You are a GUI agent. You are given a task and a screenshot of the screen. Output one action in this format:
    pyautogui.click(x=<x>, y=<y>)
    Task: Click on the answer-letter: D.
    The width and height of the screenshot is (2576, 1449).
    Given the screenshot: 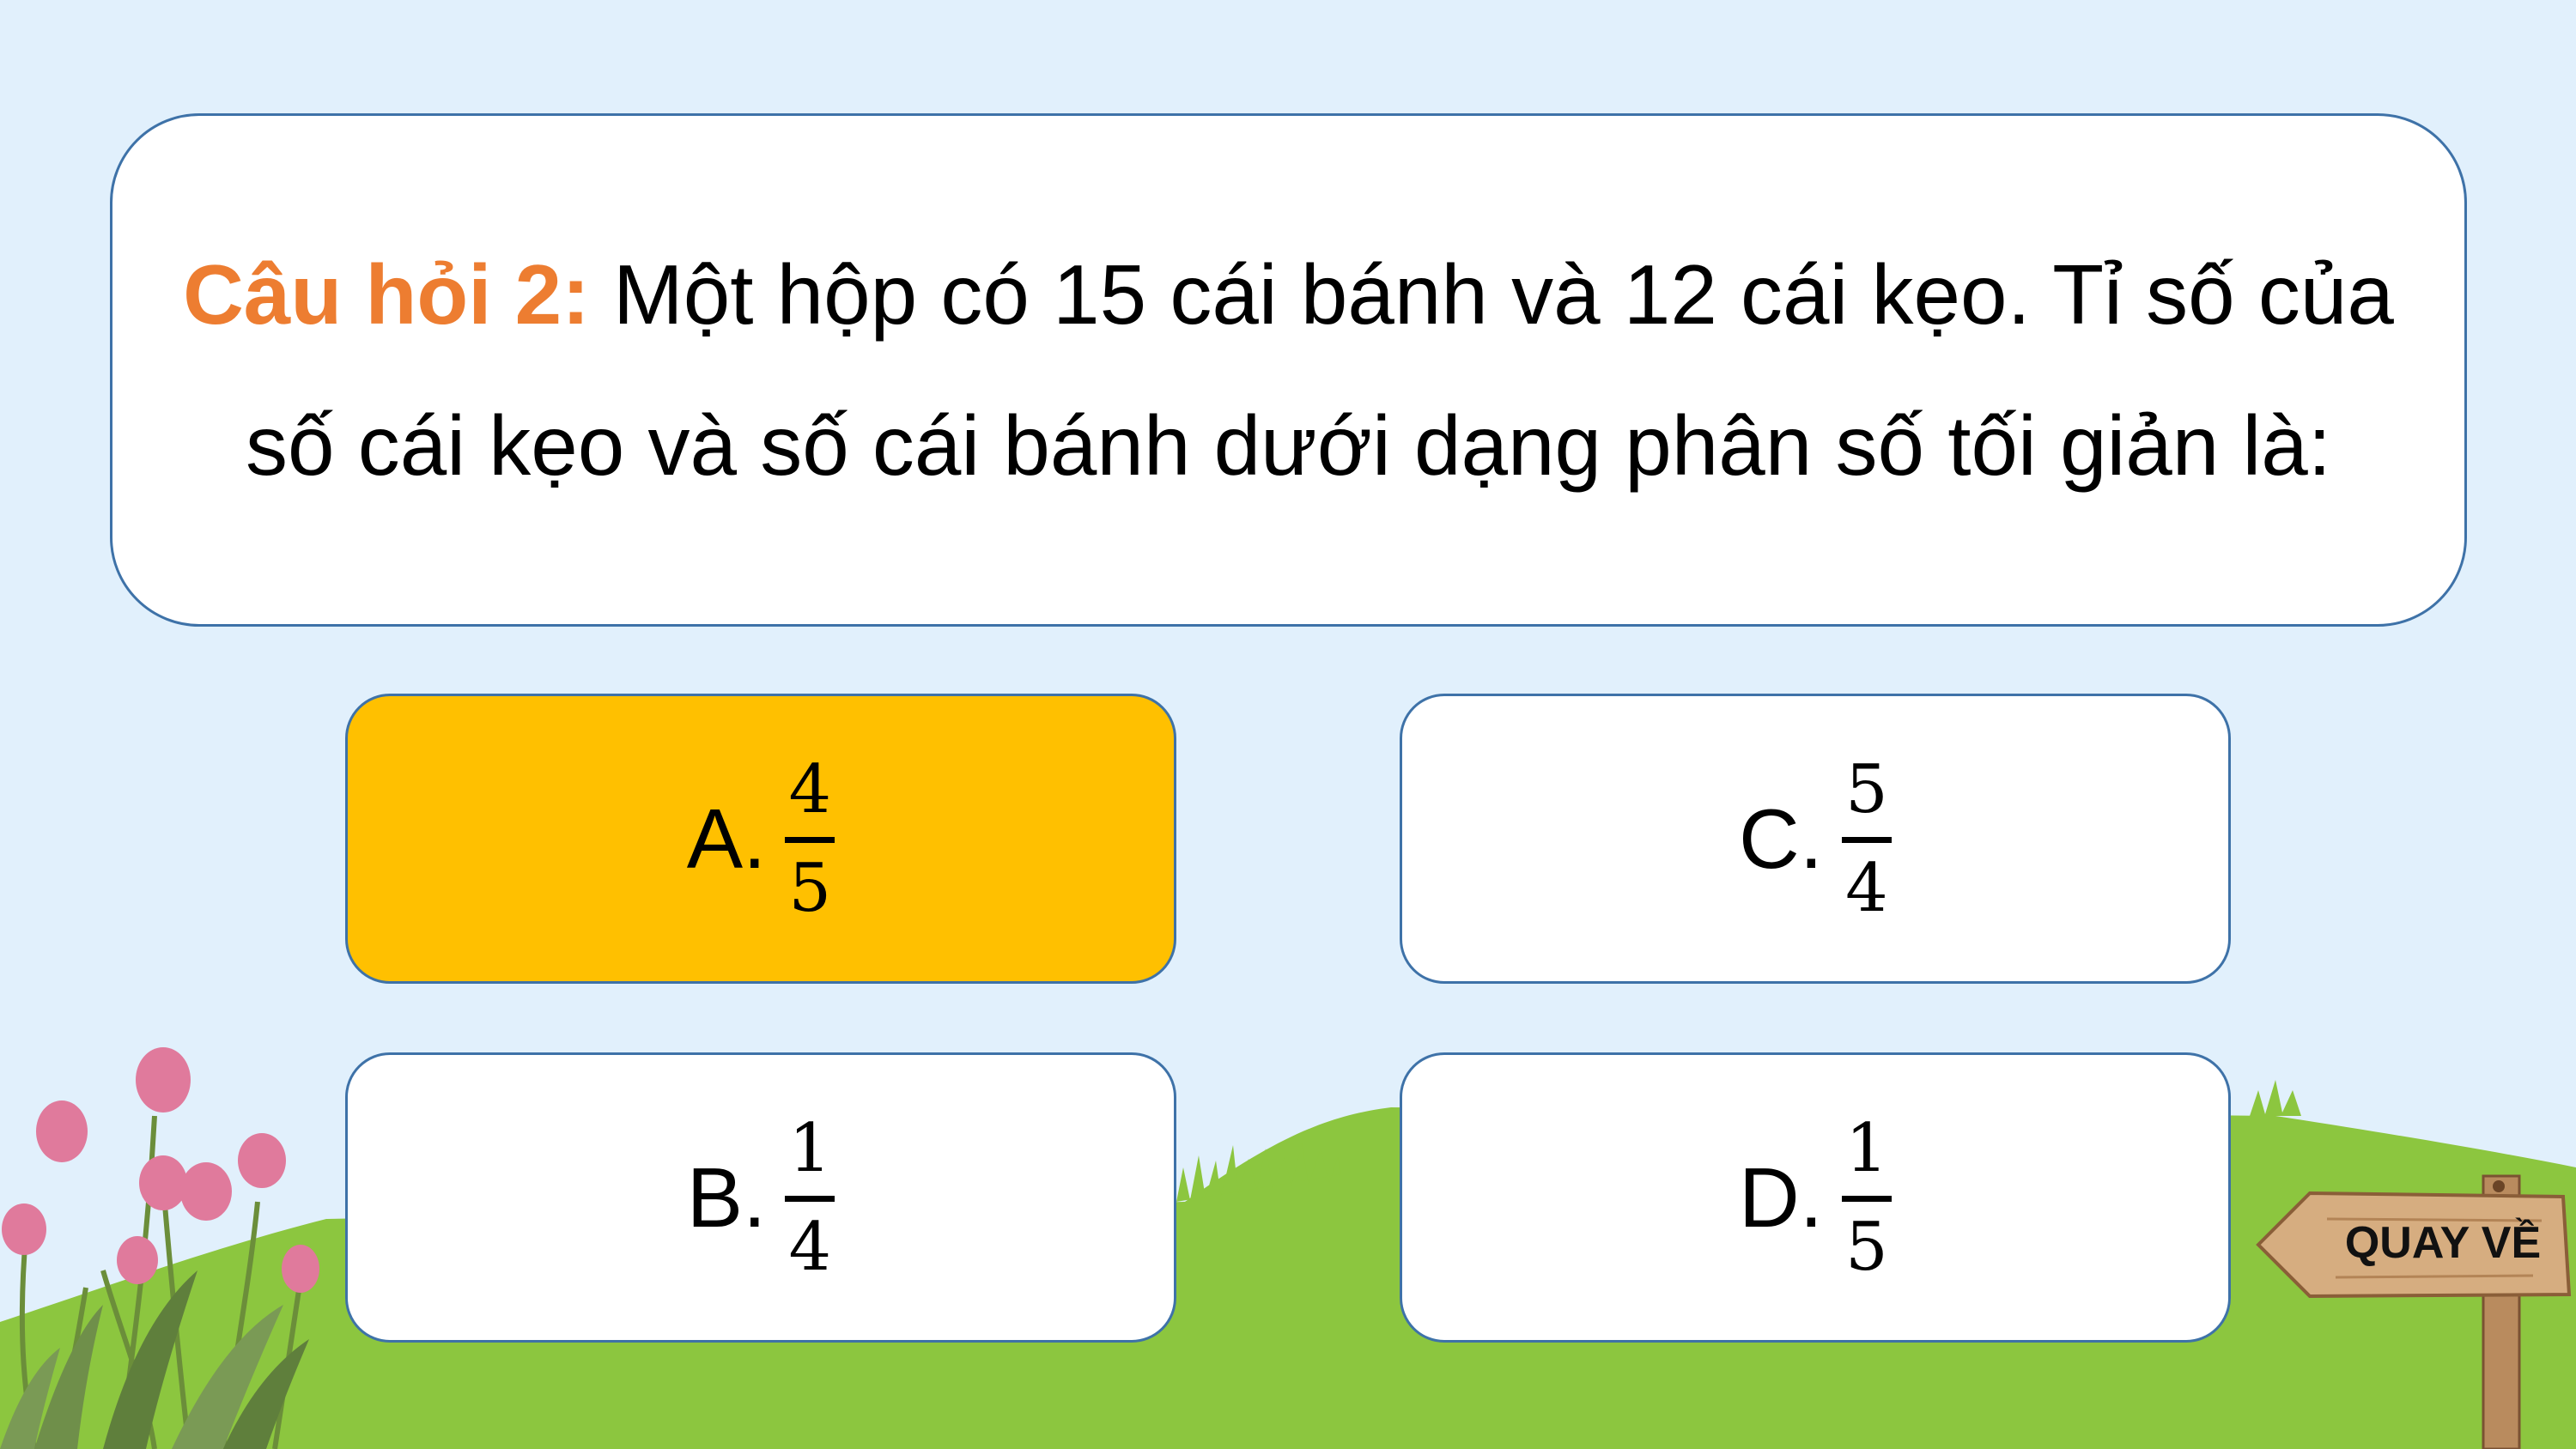 What is the action you would take?
    pyautogui.click(x=1781, y=1197)
    